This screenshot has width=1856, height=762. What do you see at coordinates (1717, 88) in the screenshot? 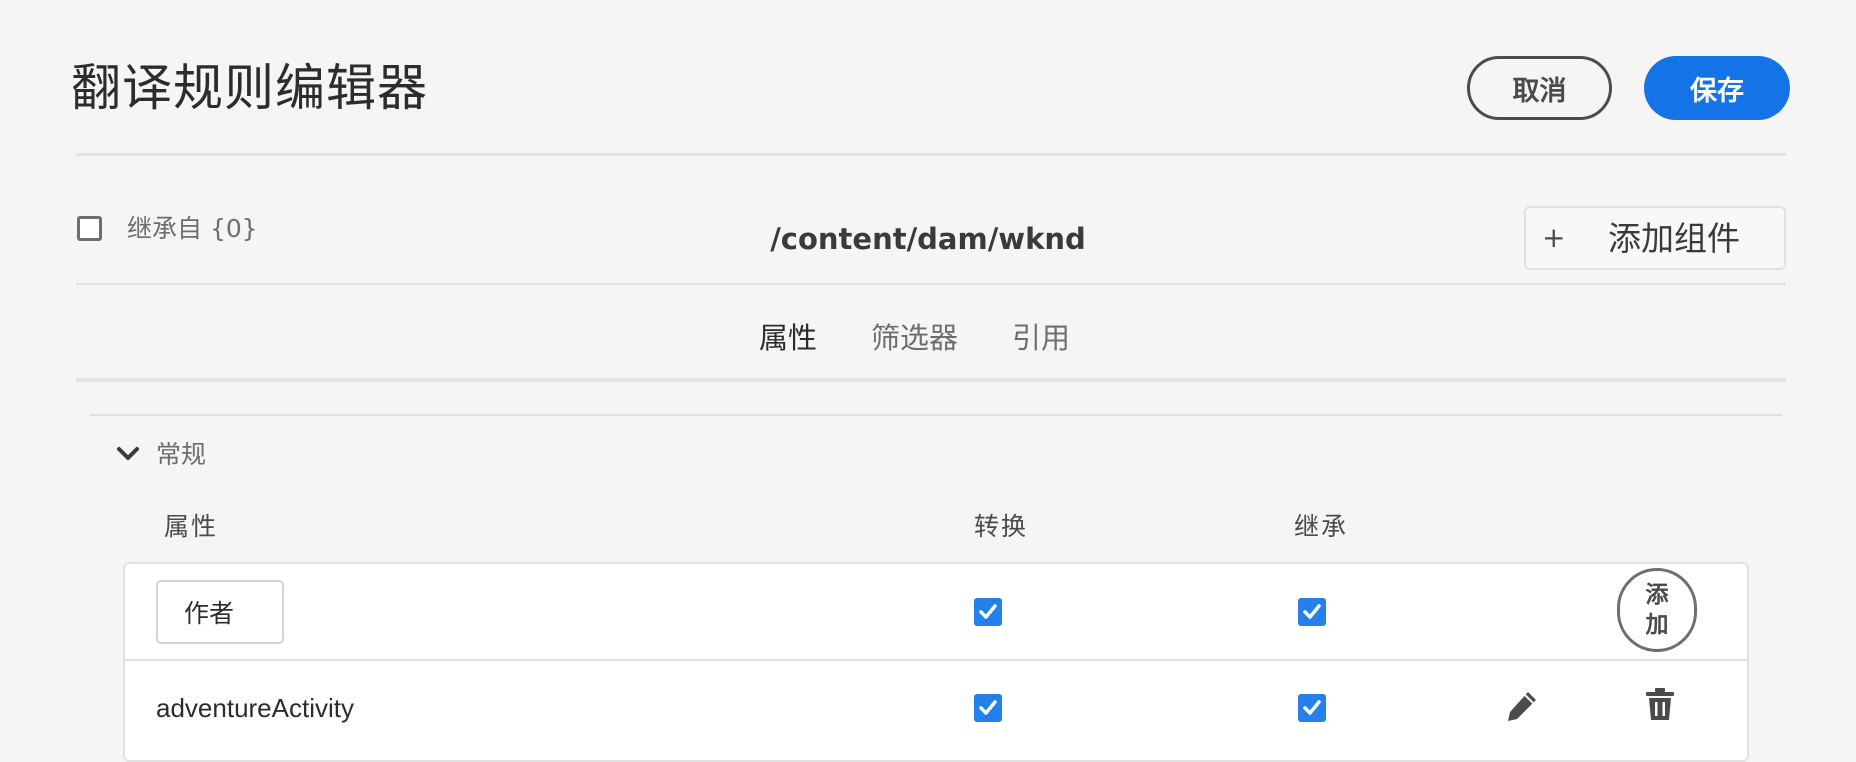
I see `save-button: 保存` at bounding box center [1717, 88].